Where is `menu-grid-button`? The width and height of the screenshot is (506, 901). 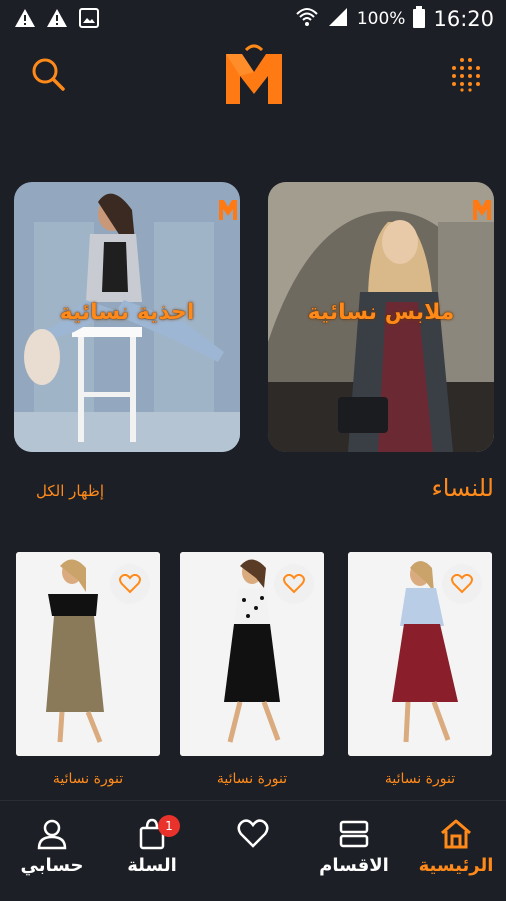 menu-grid-button is located at coordinates (466, 74).